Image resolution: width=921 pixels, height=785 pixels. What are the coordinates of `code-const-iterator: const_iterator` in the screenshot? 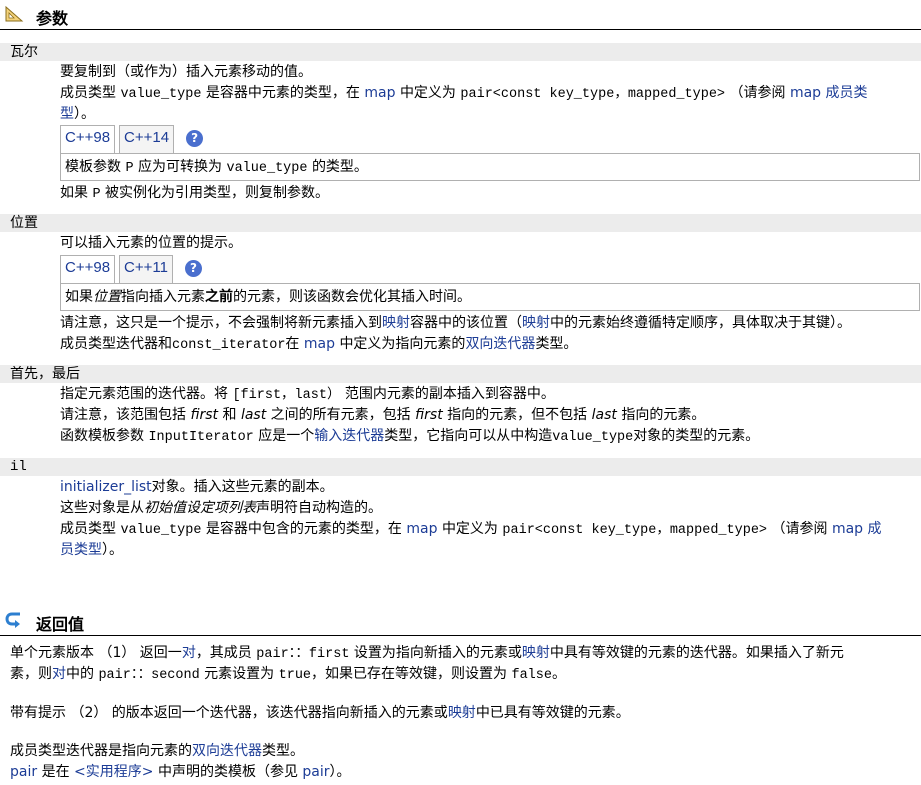 It's located at (229, 345).